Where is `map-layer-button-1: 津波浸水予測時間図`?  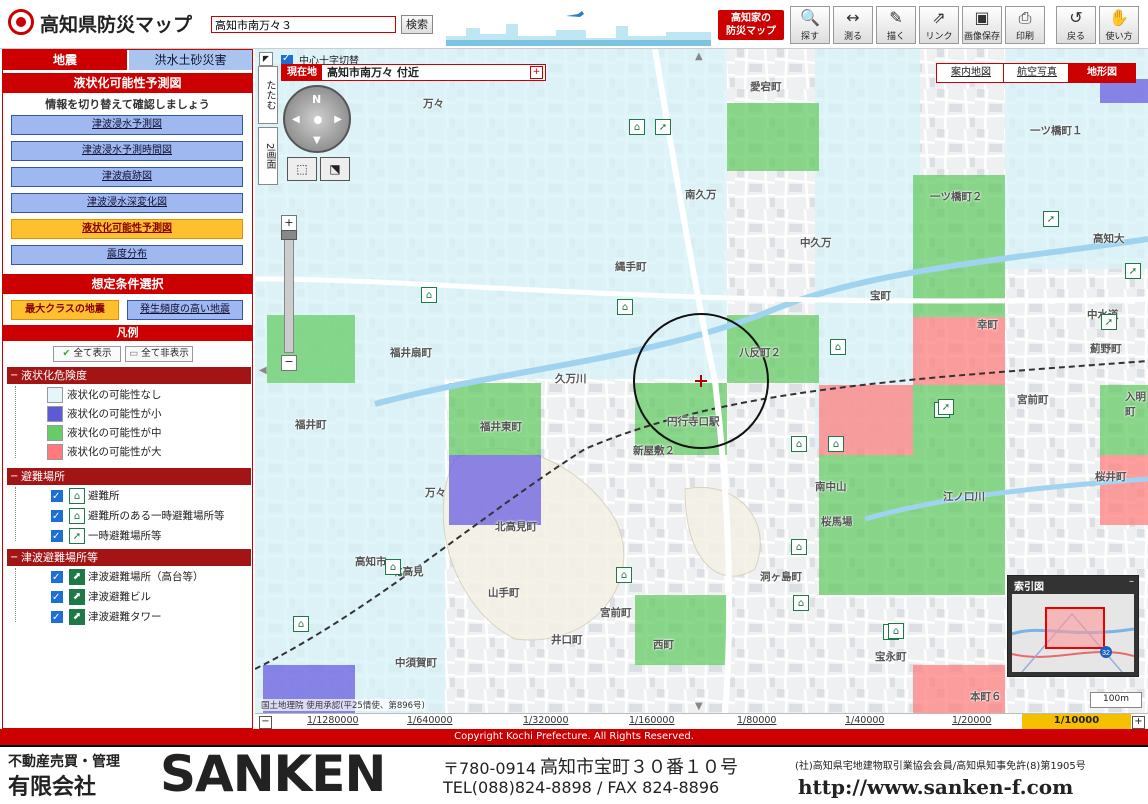 map-layer-button-1: 津波浸水予測時間図 is located at coordinates (127, 151).